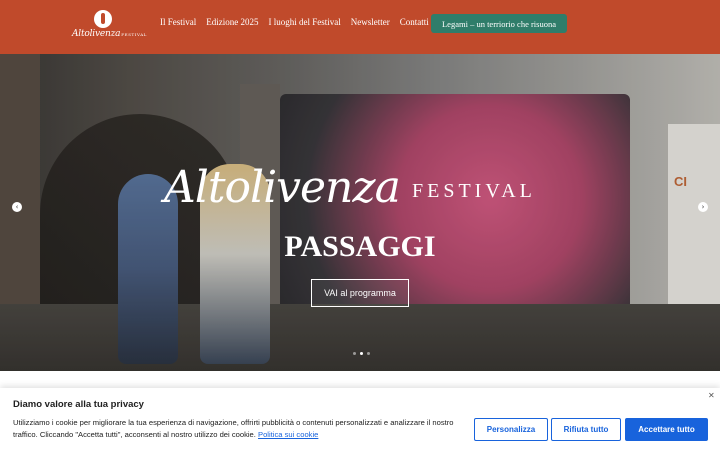 Image resolution: width=720 pixels, height=450 pixels. What do you see at coordinates (178, 22) in the screenshot?
I see `nav-item-il-festival: Il Festival` at bounding box center [178, 22].